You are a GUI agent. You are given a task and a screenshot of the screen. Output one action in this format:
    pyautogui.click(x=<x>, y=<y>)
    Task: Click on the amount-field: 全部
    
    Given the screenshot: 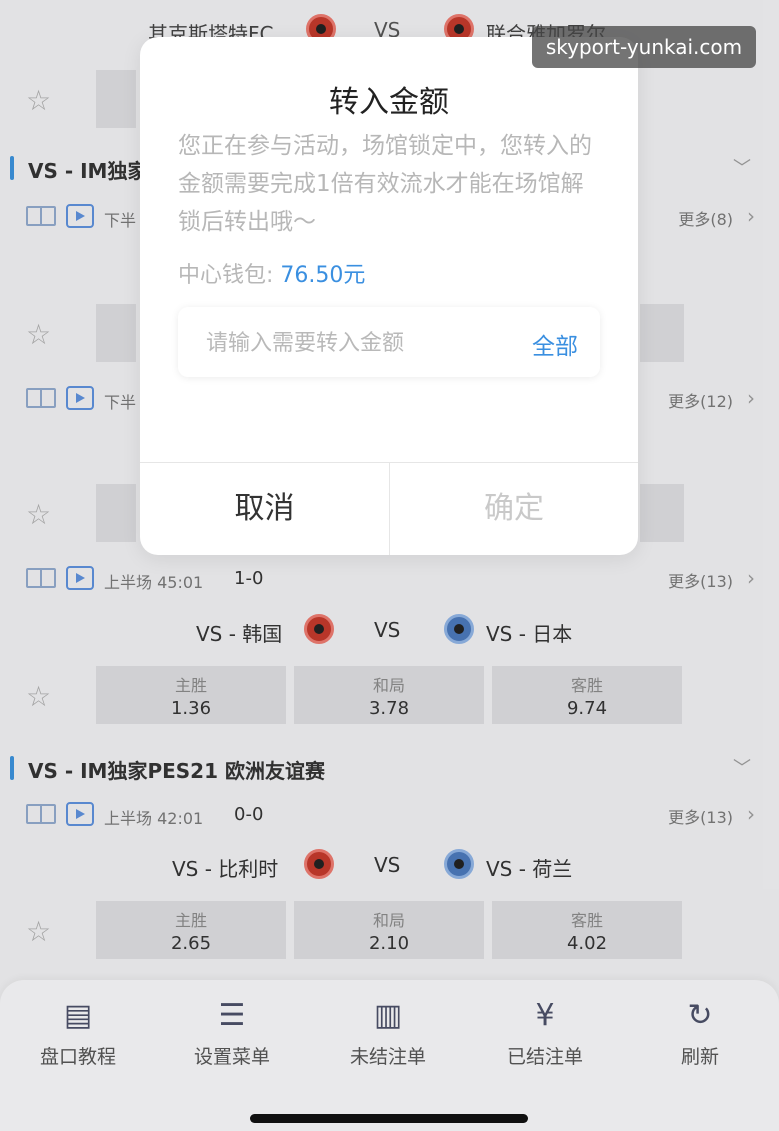 What is the action you would take?
    pyautogui.click(x=389, y=342)
    